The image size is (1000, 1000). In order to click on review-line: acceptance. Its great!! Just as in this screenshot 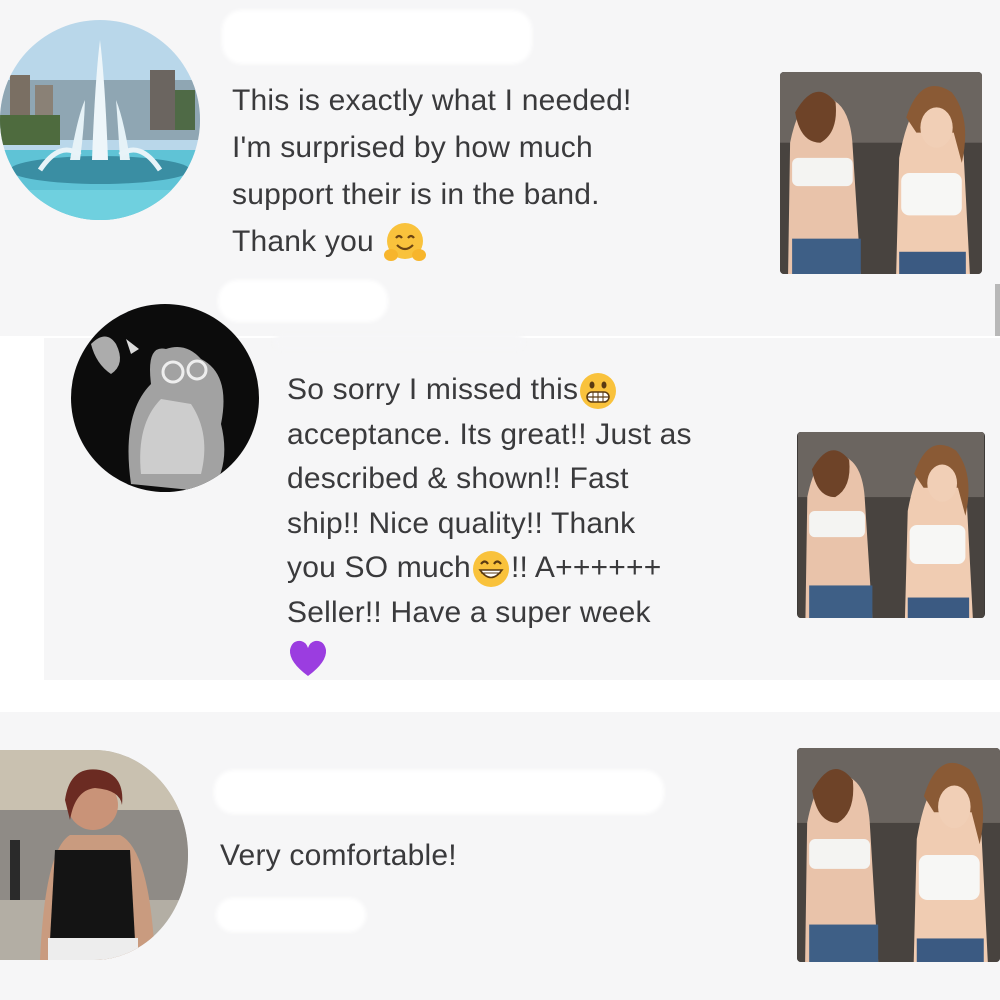, I will do `click(489, 434)`.